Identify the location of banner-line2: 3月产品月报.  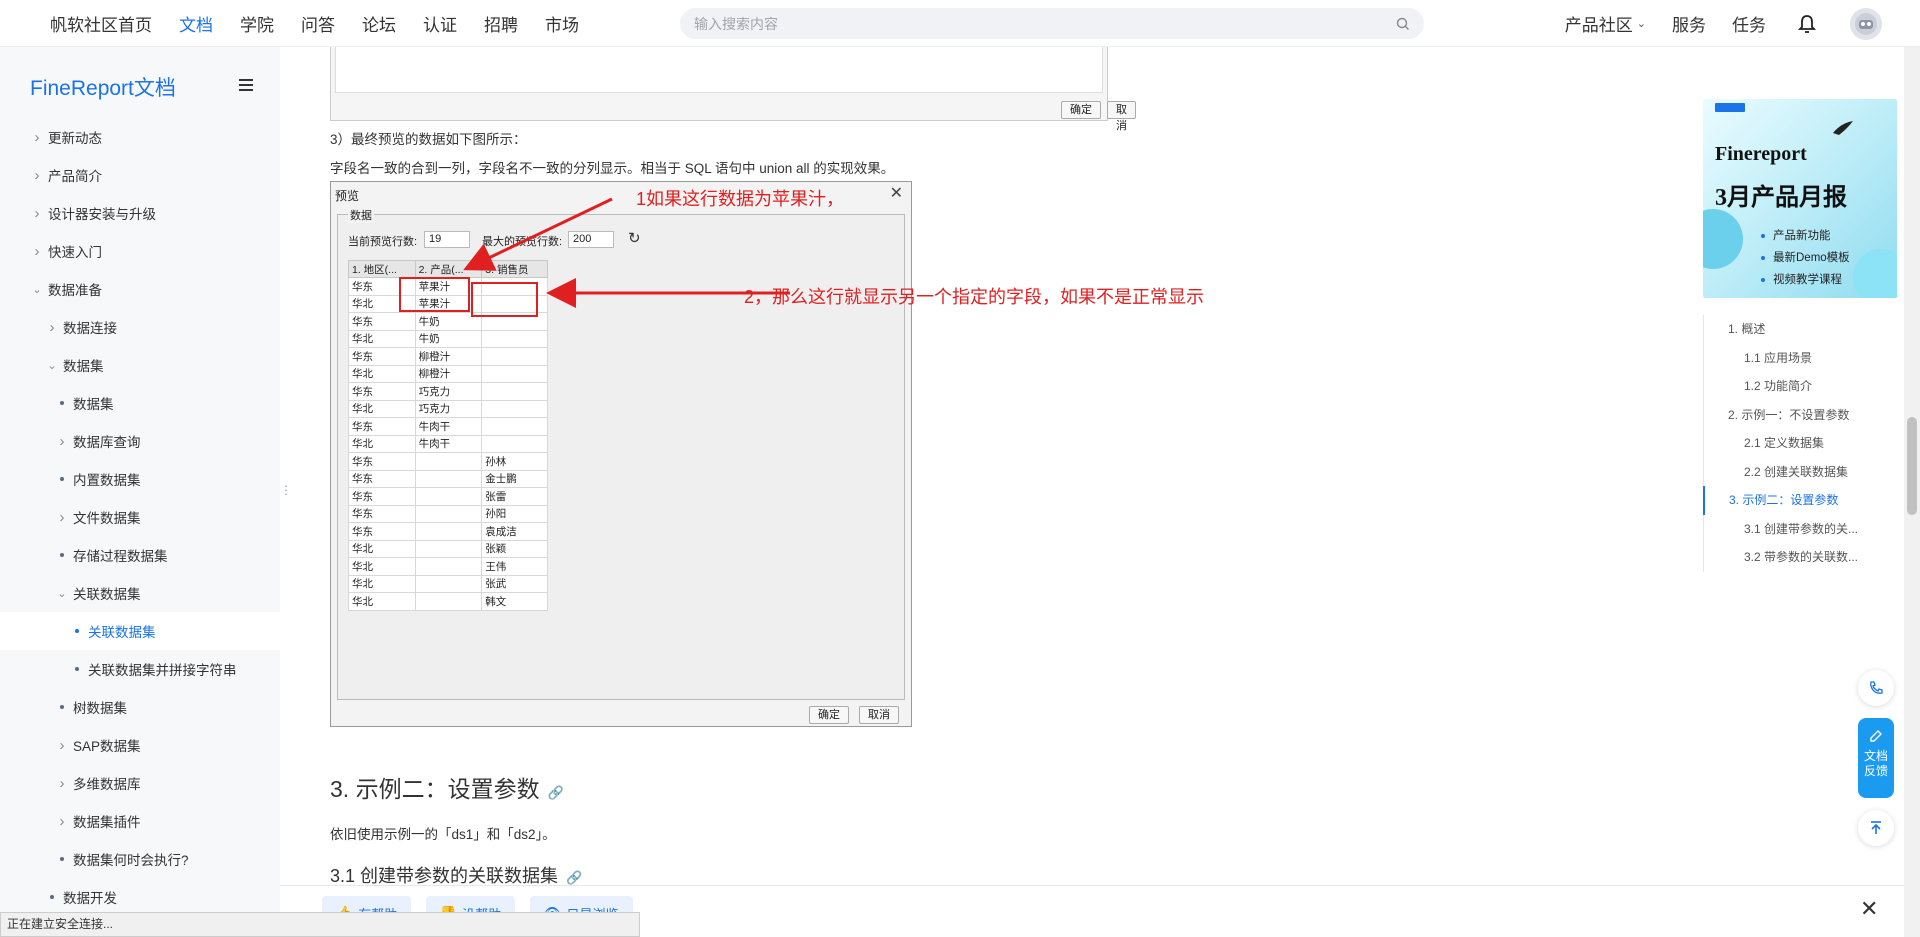
(1781, 198).